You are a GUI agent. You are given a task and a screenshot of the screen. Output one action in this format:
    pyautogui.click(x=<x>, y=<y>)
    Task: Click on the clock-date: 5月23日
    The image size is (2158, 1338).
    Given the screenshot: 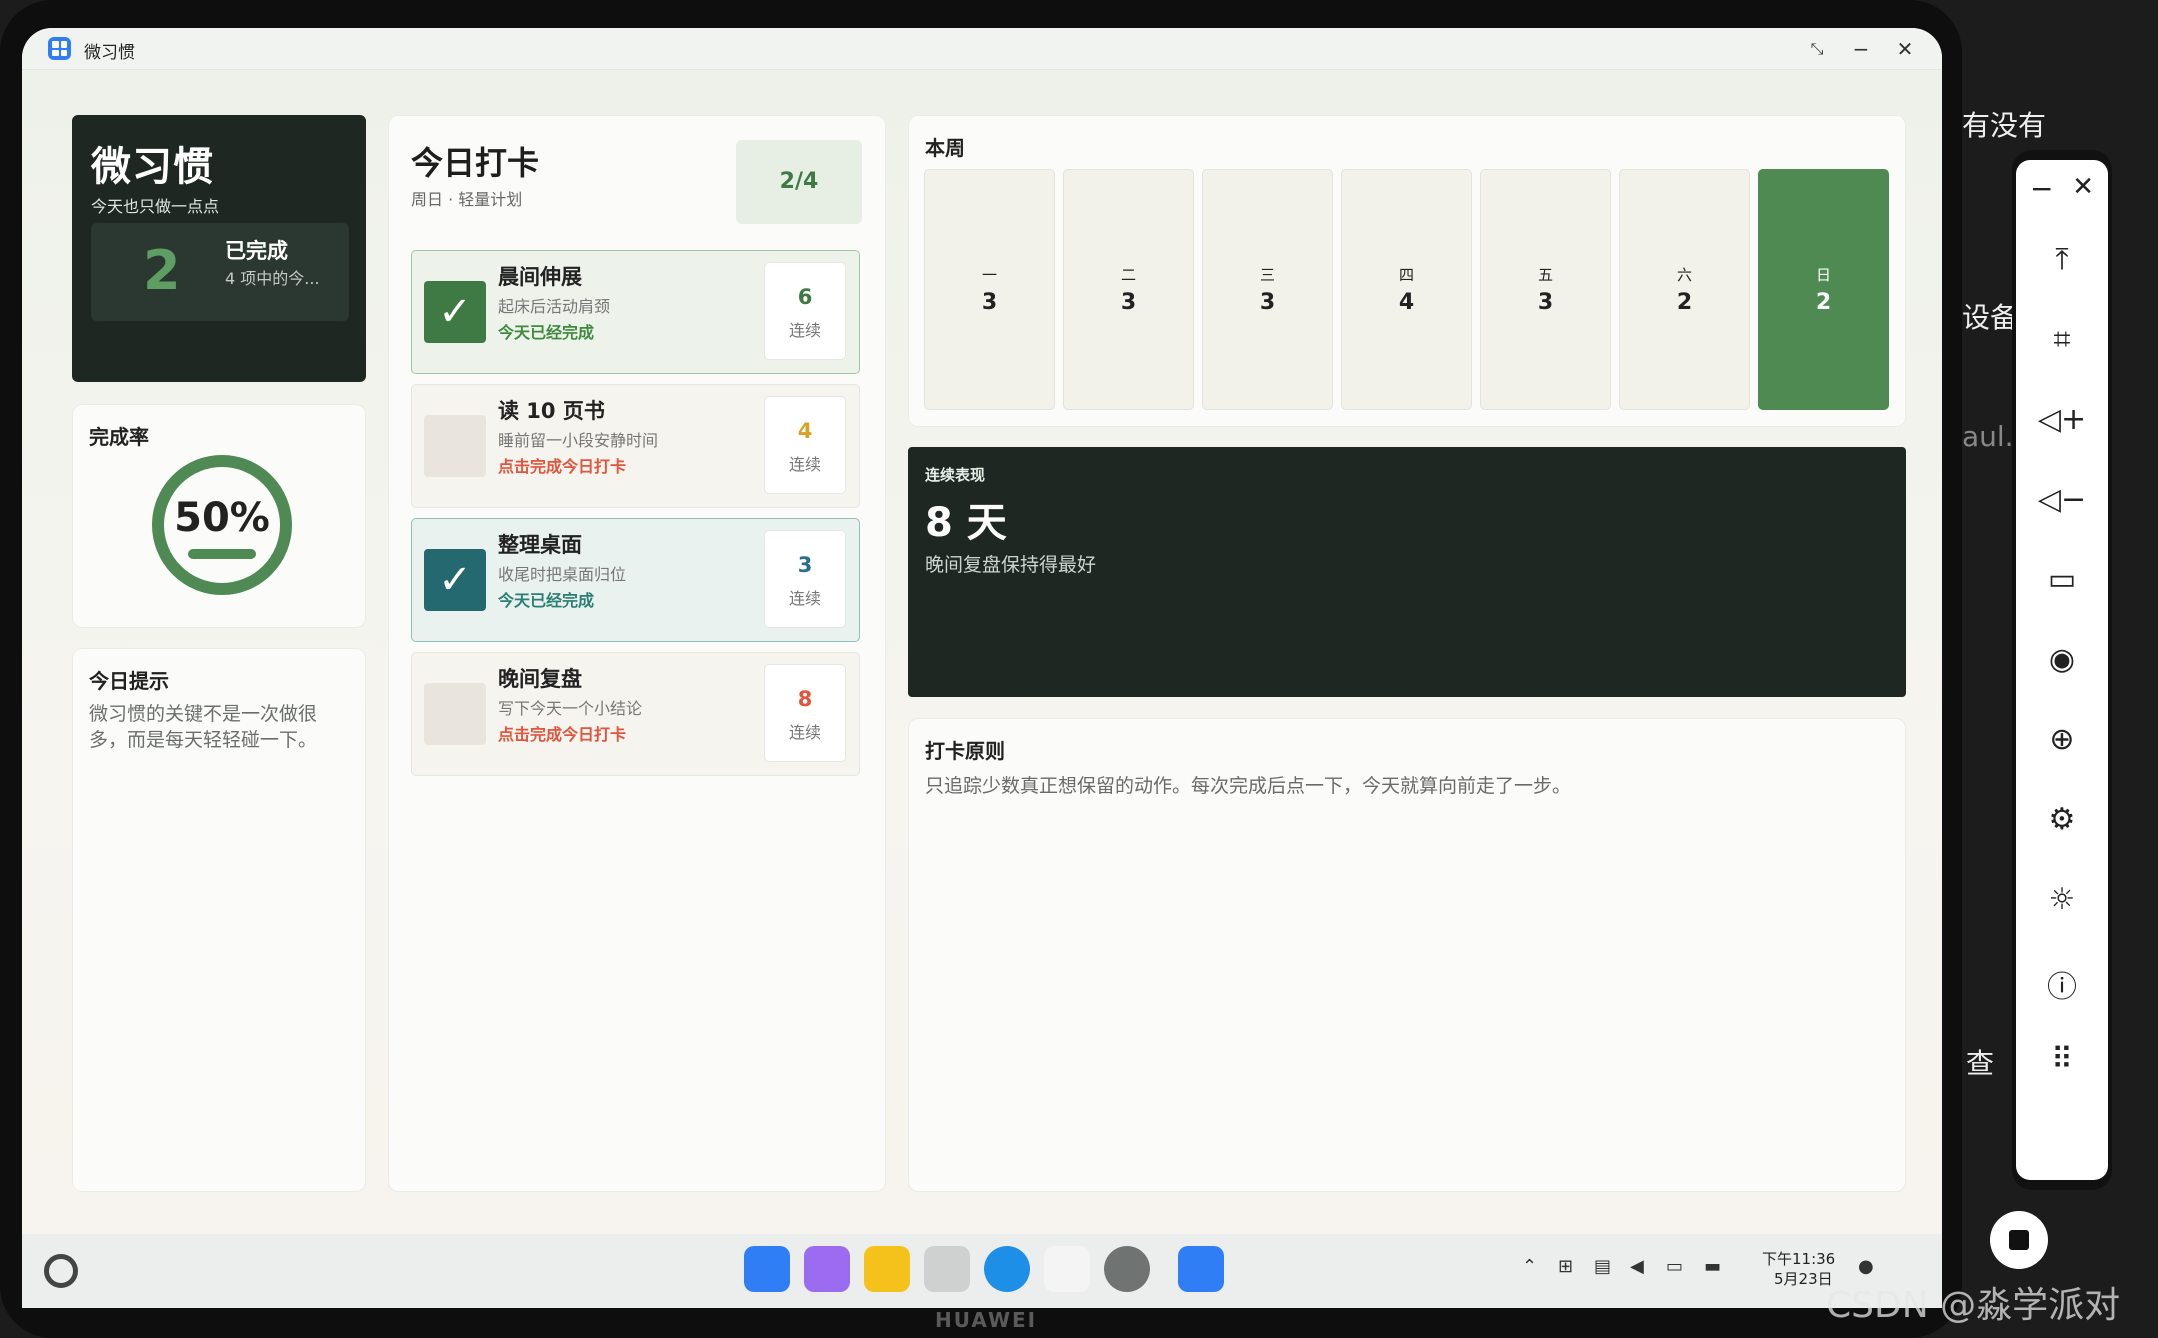 What is the action you would take?
    pyautogui.click(x=1803, y=1278)
    